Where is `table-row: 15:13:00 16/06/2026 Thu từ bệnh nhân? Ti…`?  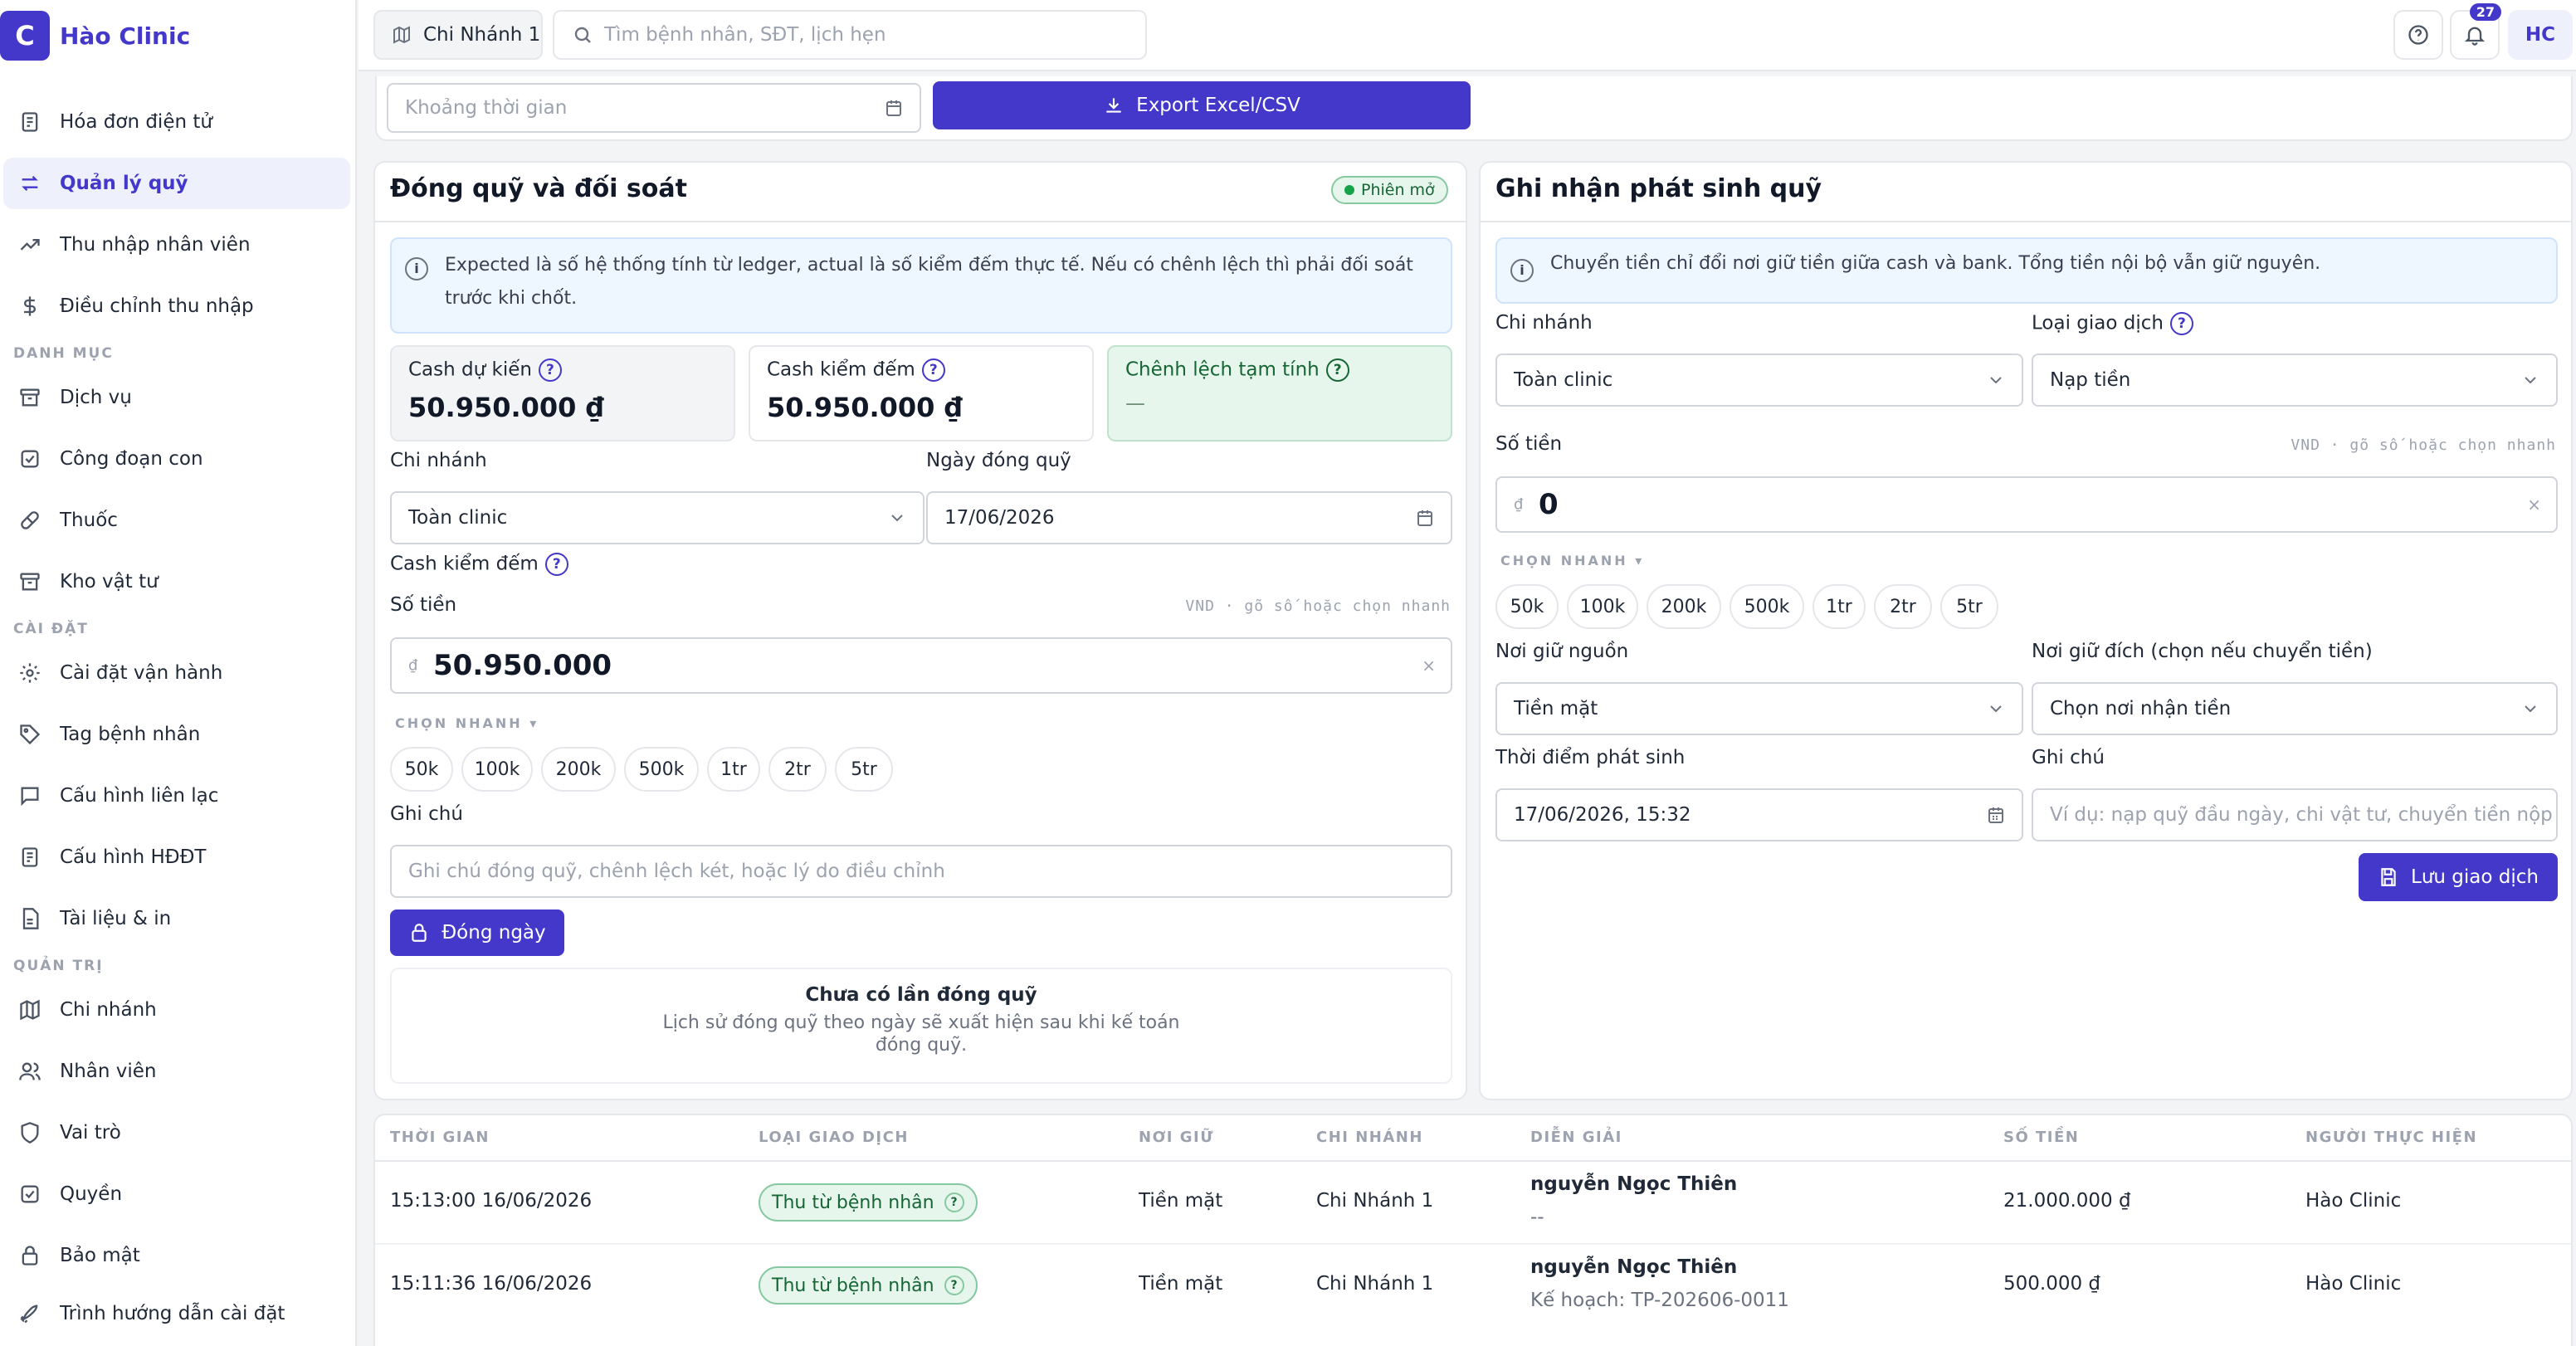 table-row: 15:13:00 16/06/2026 Thu từ bệnh nhân? Ti… is located at coordinates (1473, 1202).